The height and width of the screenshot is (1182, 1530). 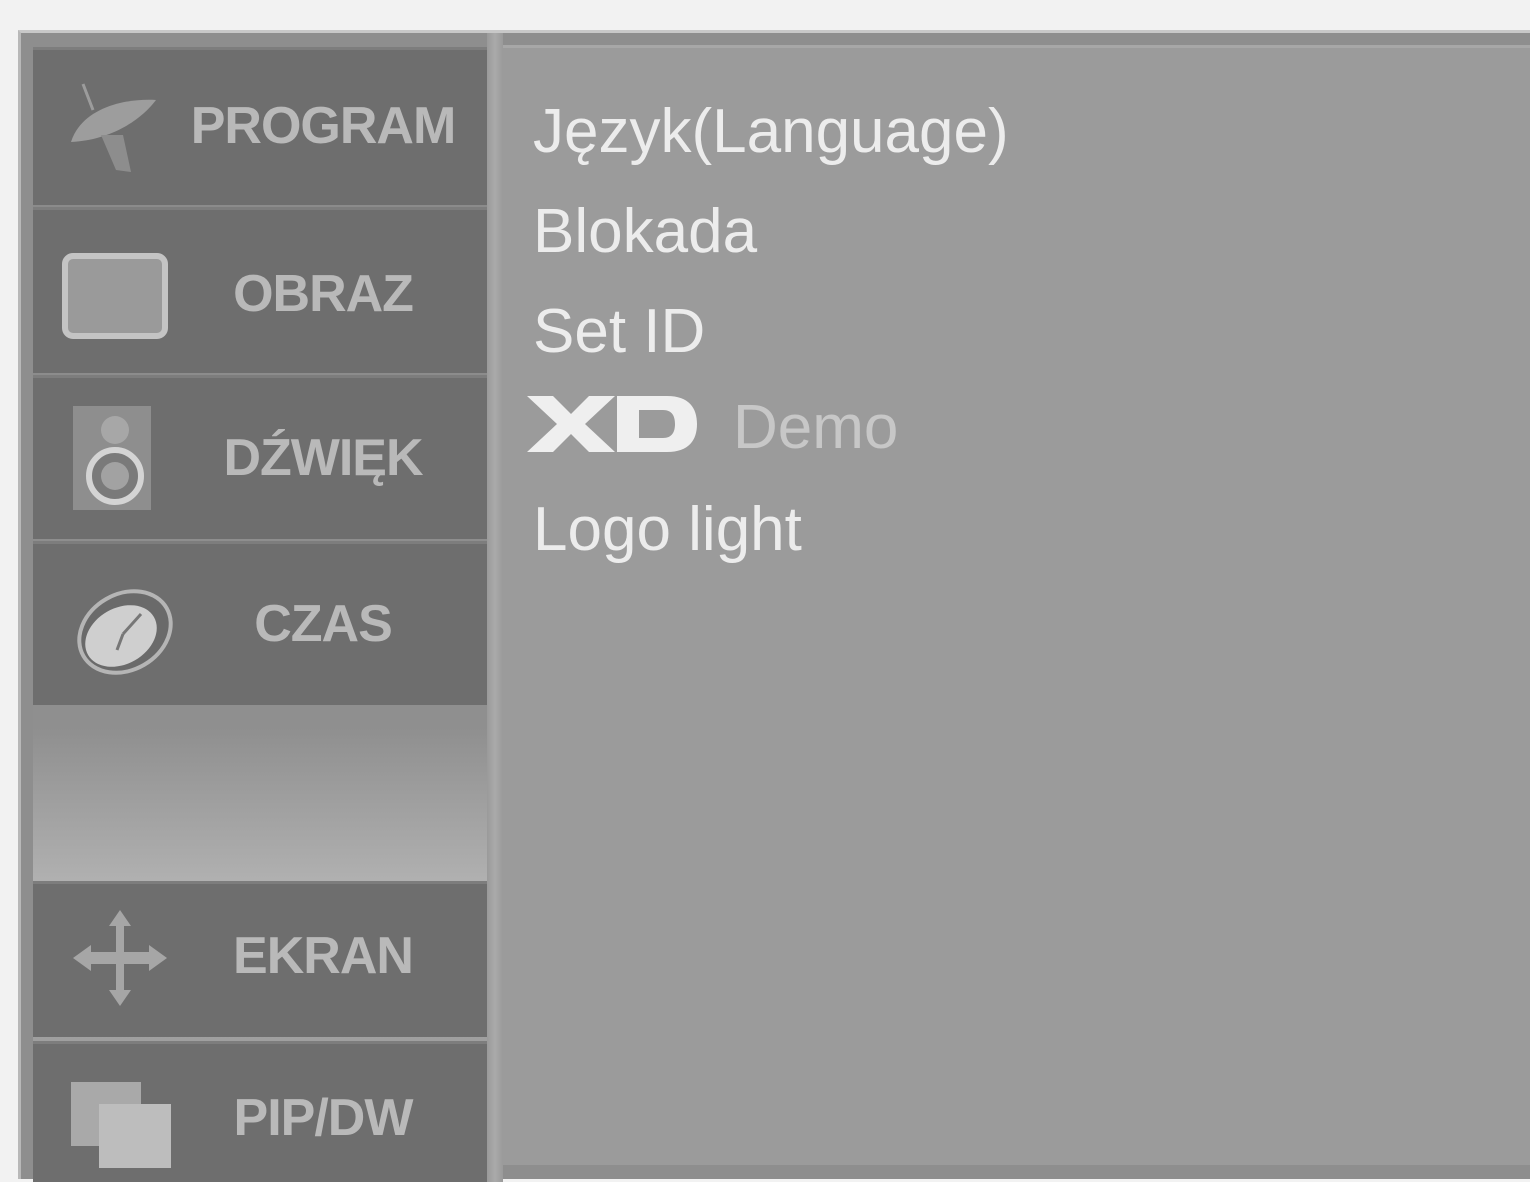 I want to click on menu-item-czas: CZAS, so click(x=260, y=623).